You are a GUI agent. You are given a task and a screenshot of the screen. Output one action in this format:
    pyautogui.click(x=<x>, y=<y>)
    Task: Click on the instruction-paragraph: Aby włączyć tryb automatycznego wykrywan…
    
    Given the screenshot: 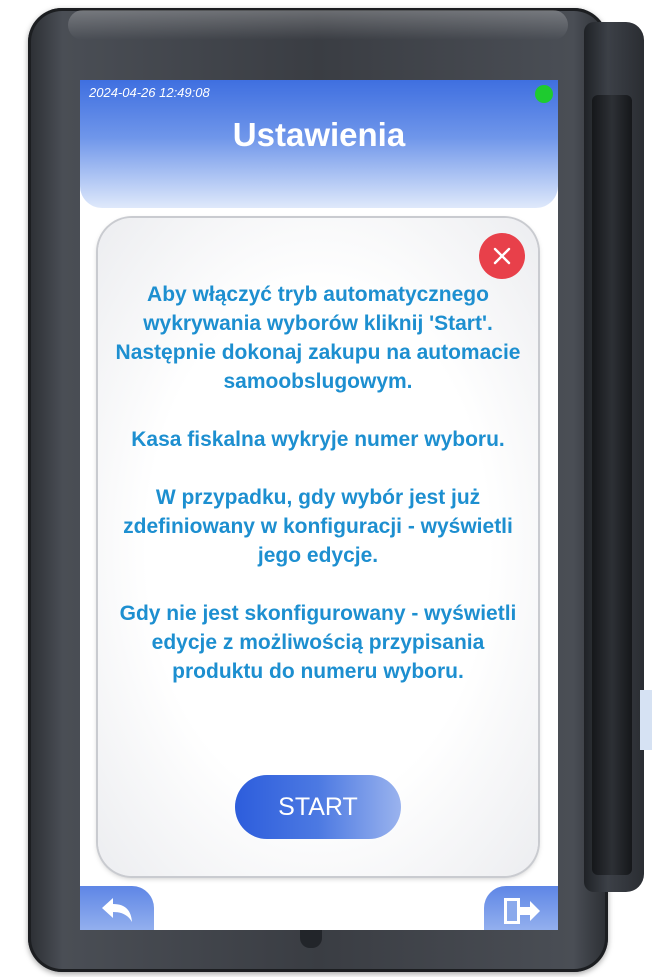 What is the action you would take?
    pyautogui.click(x=318, y=338)
    